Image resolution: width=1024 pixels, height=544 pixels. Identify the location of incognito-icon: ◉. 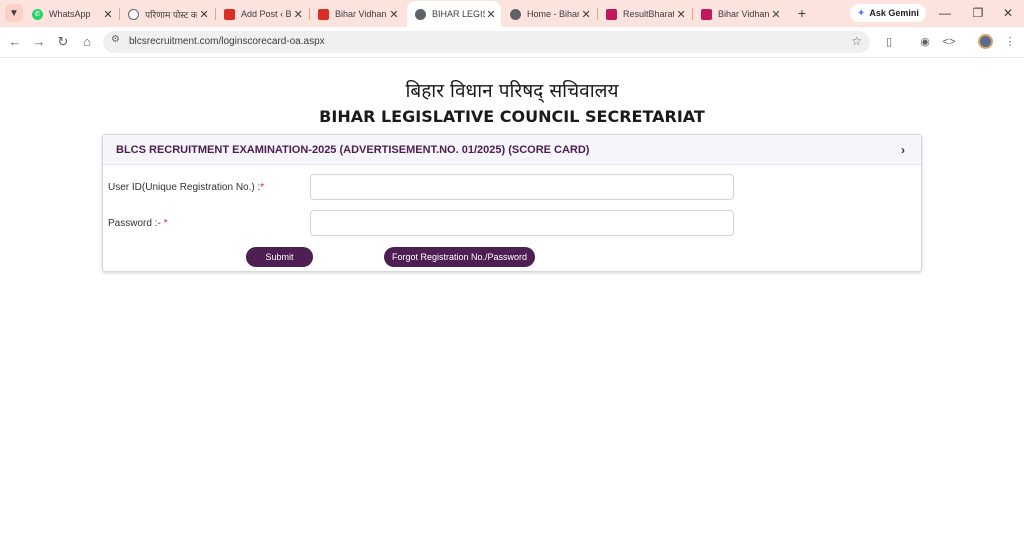
(925, 42).